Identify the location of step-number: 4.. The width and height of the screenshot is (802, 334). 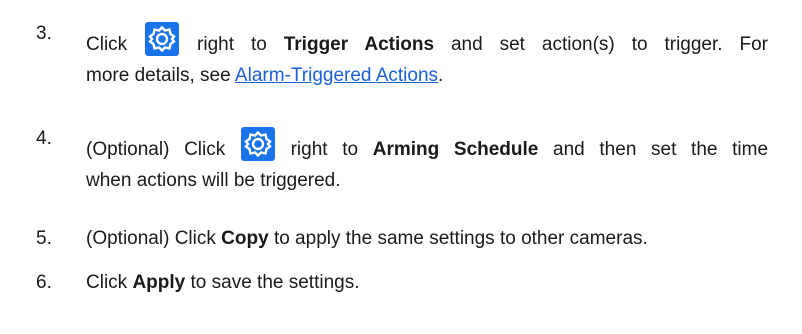
(44, 138).